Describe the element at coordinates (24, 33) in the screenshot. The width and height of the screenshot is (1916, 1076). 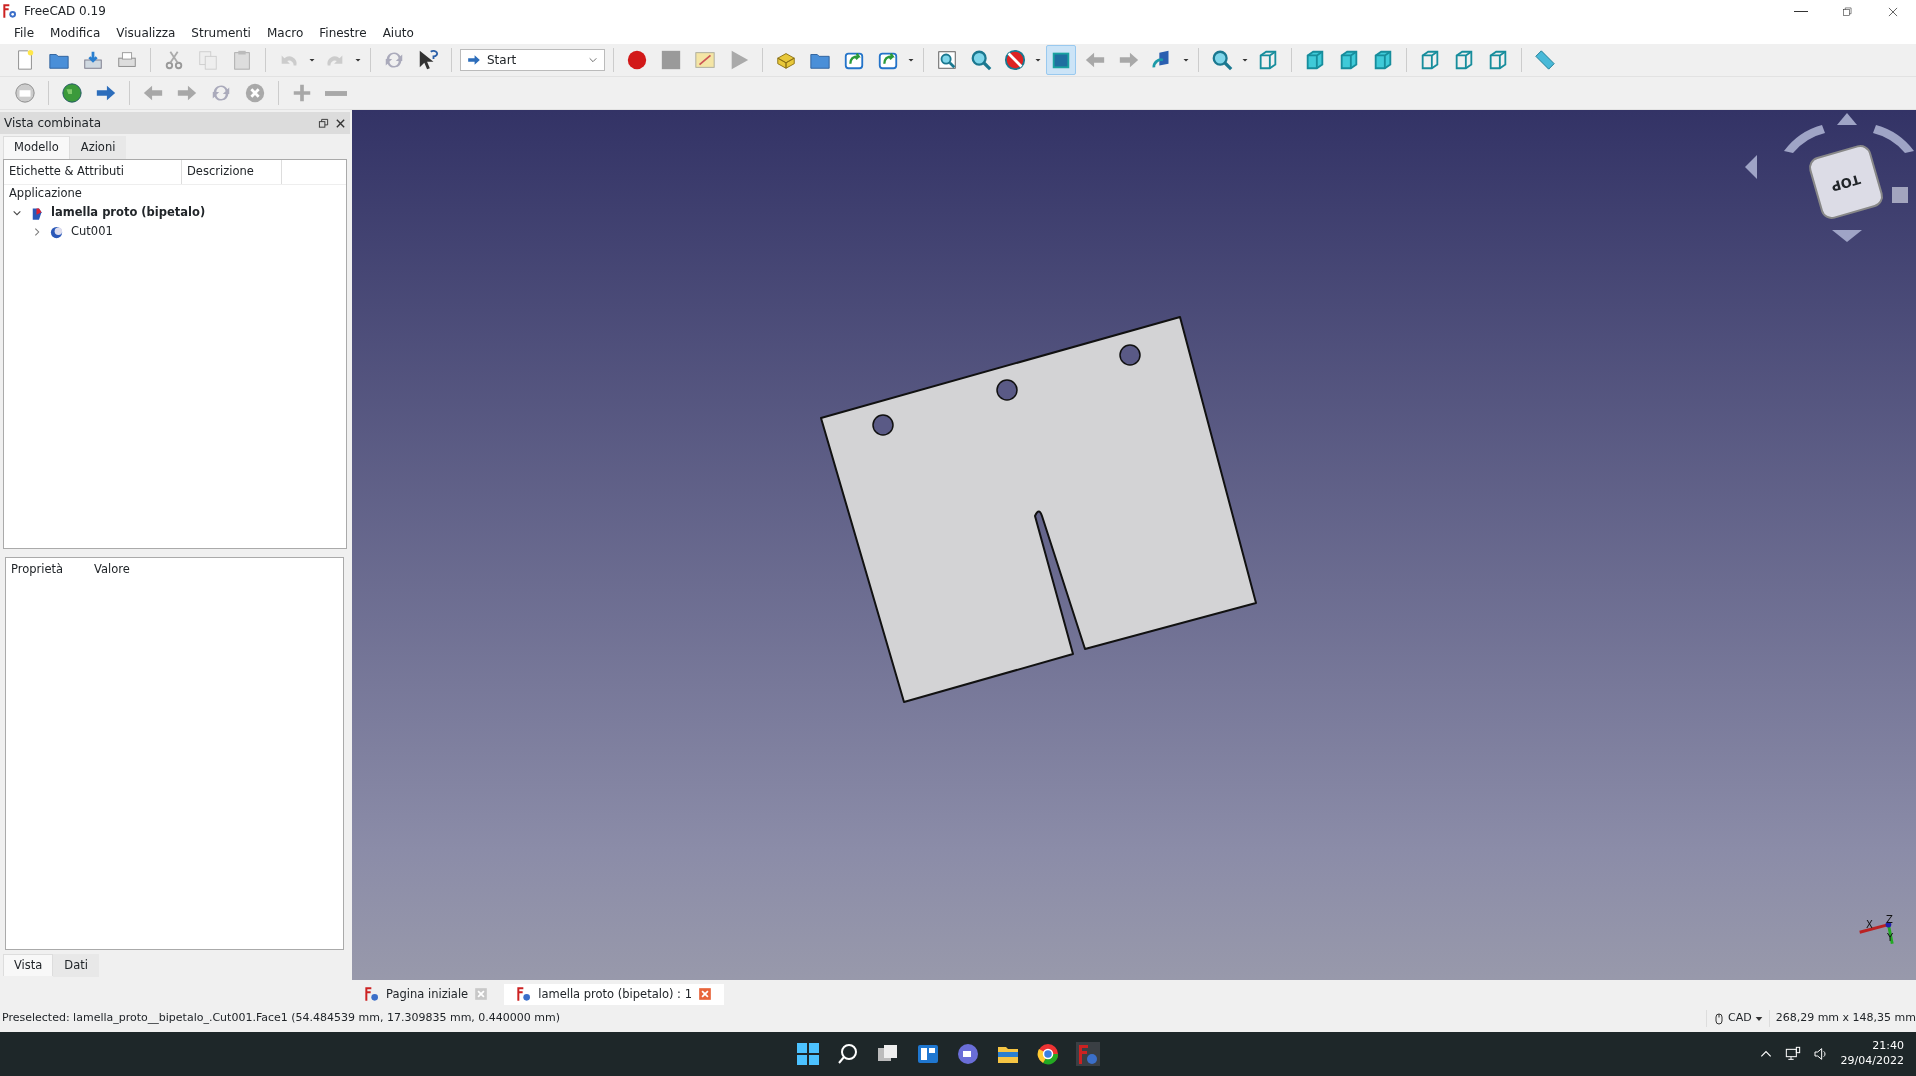
I see `menu-item: File` at that location.